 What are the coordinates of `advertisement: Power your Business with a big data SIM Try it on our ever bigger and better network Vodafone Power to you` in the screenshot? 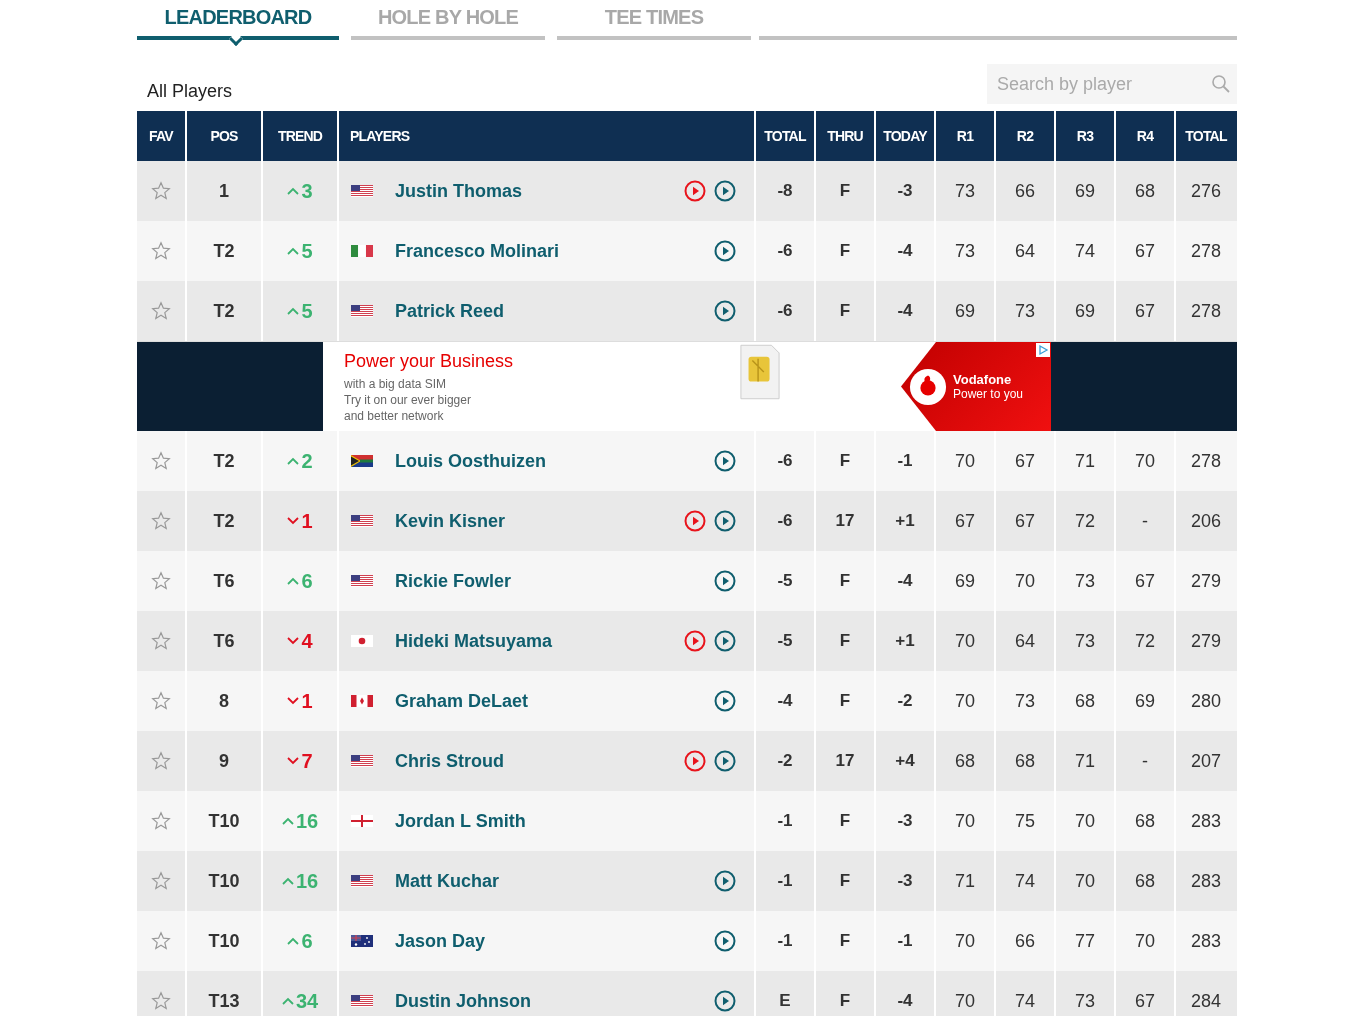 It's located at (687, 386).